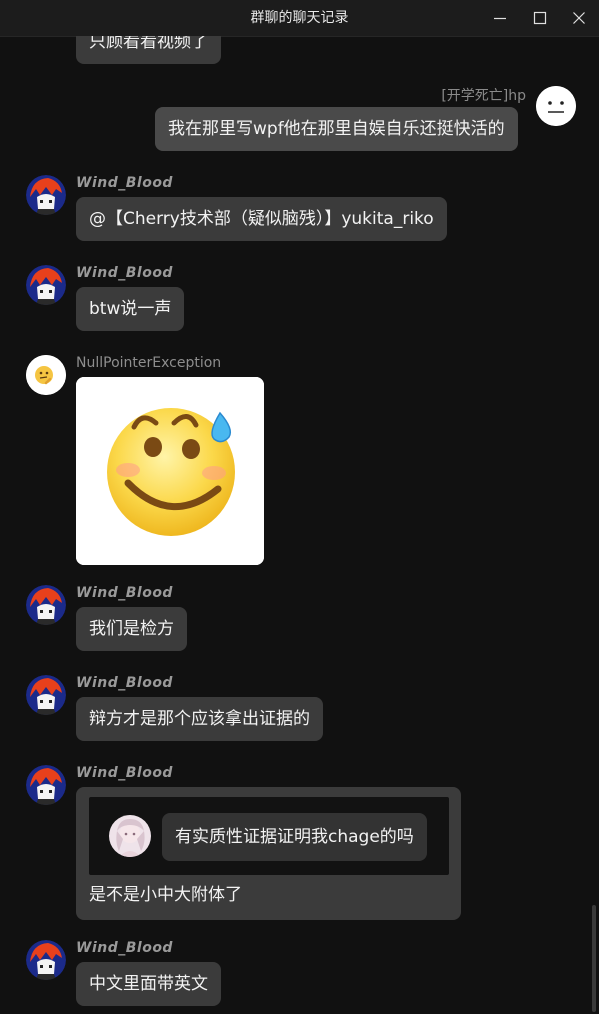 The image size is (599, 1014). Describe the element at coordinates (149, 363) in the screenshot. I see `sender-name: NullPointerException` at that location.